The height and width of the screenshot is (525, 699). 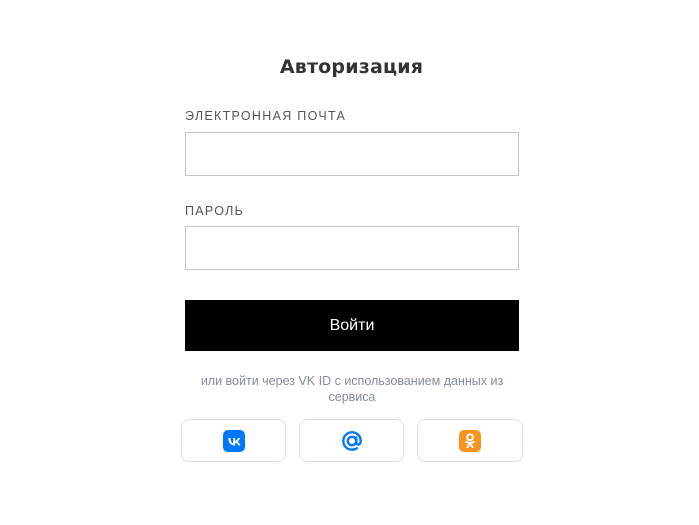 I want to click on mail-at-icon, so click(x=352, y=441).